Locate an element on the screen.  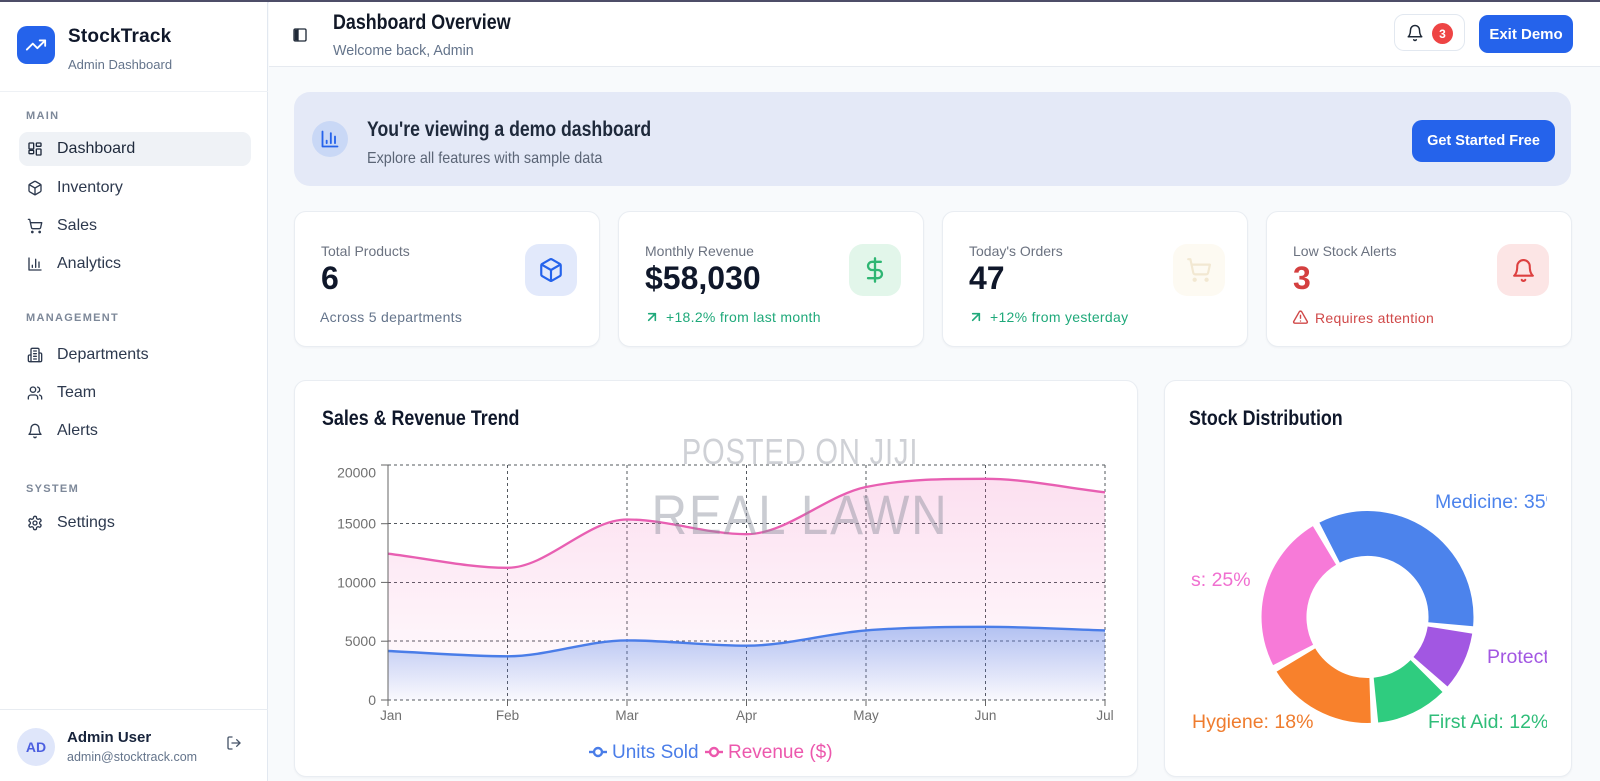
svg-text: Mar is located at coordinates (627, 715).